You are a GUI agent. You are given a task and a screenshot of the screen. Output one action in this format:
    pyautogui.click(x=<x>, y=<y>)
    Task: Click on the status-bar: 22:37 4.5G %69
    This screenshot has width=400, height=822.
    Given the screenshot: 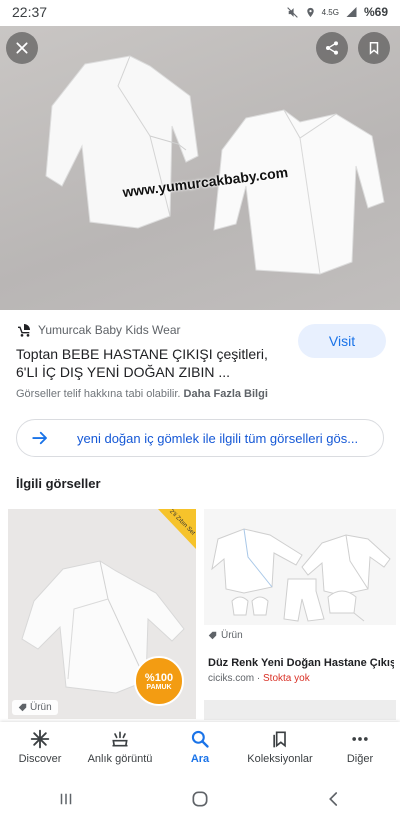 What is the action you would take?
    pyautogui.click(x=200, y=13)
    